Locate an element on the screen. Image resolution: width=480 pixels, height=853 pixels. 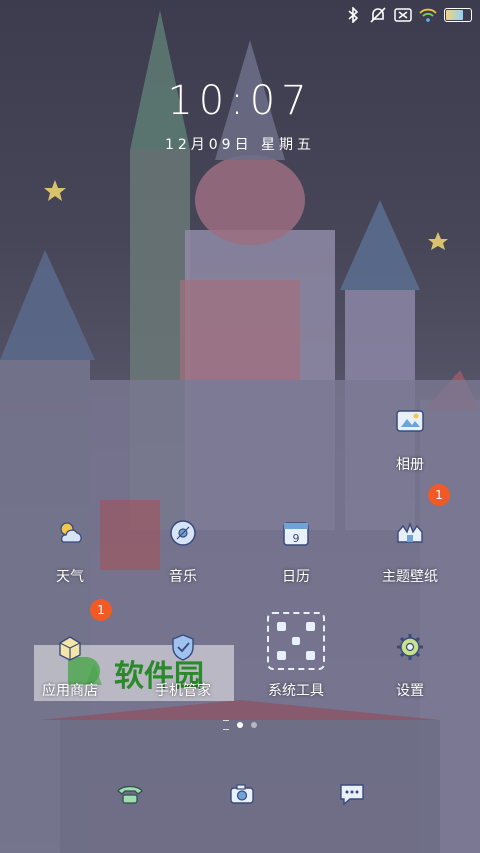
camera-icon is located at coordinates (242, 796).